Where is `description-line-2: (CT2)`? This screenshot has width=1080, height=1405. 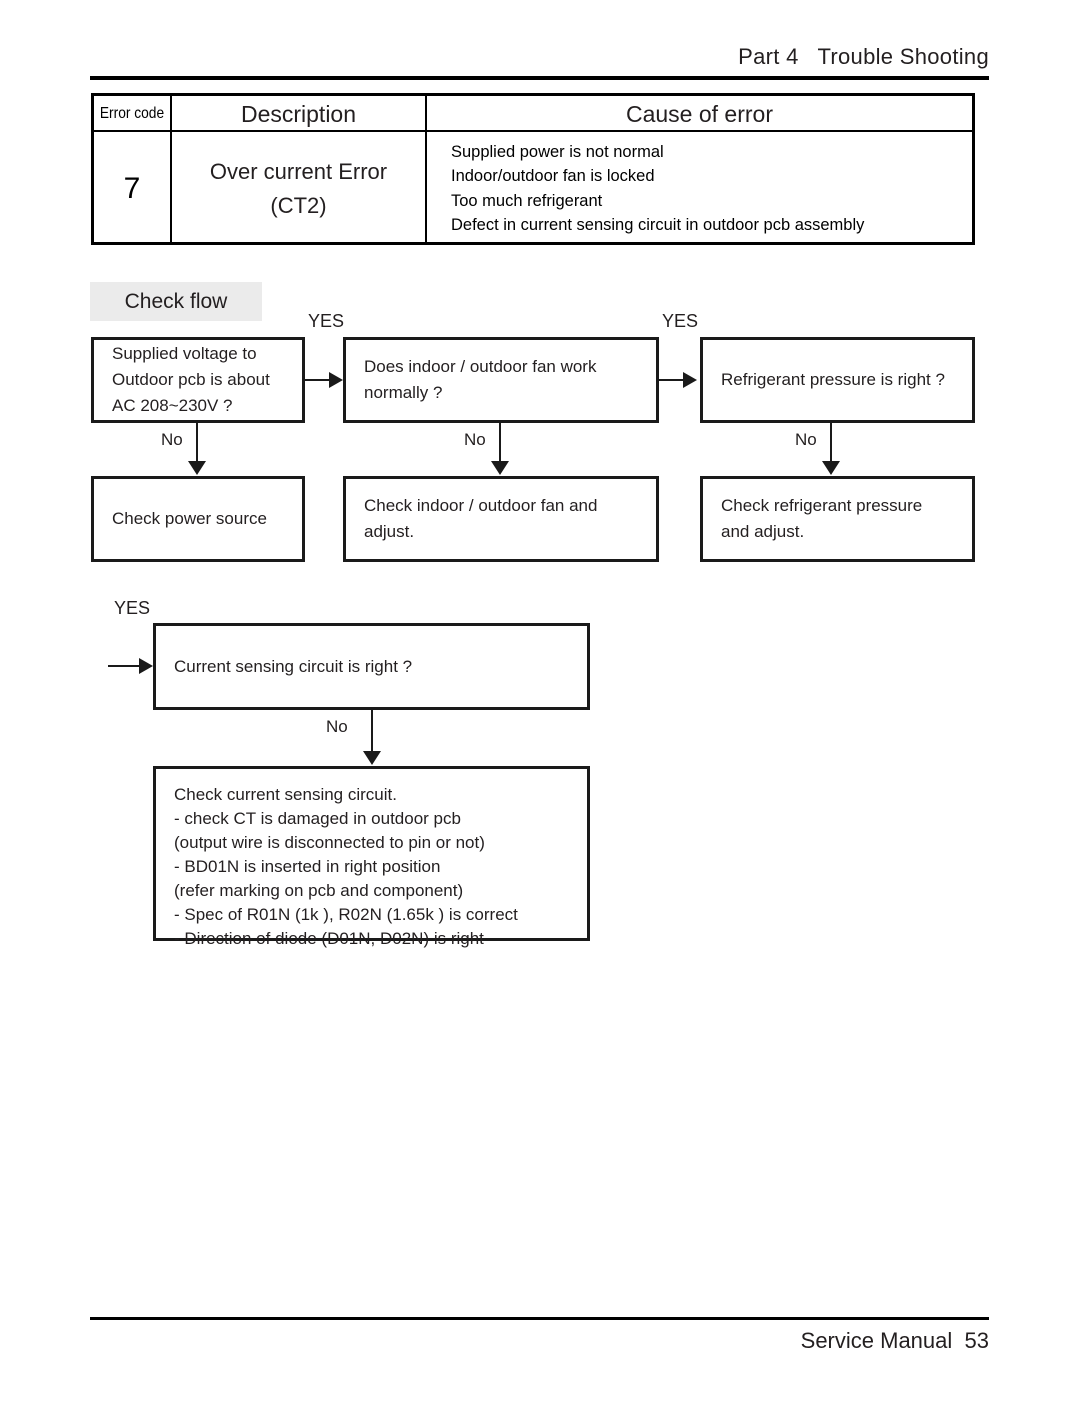
description-line-2: (CT2) is located at coordinates (298, 205).